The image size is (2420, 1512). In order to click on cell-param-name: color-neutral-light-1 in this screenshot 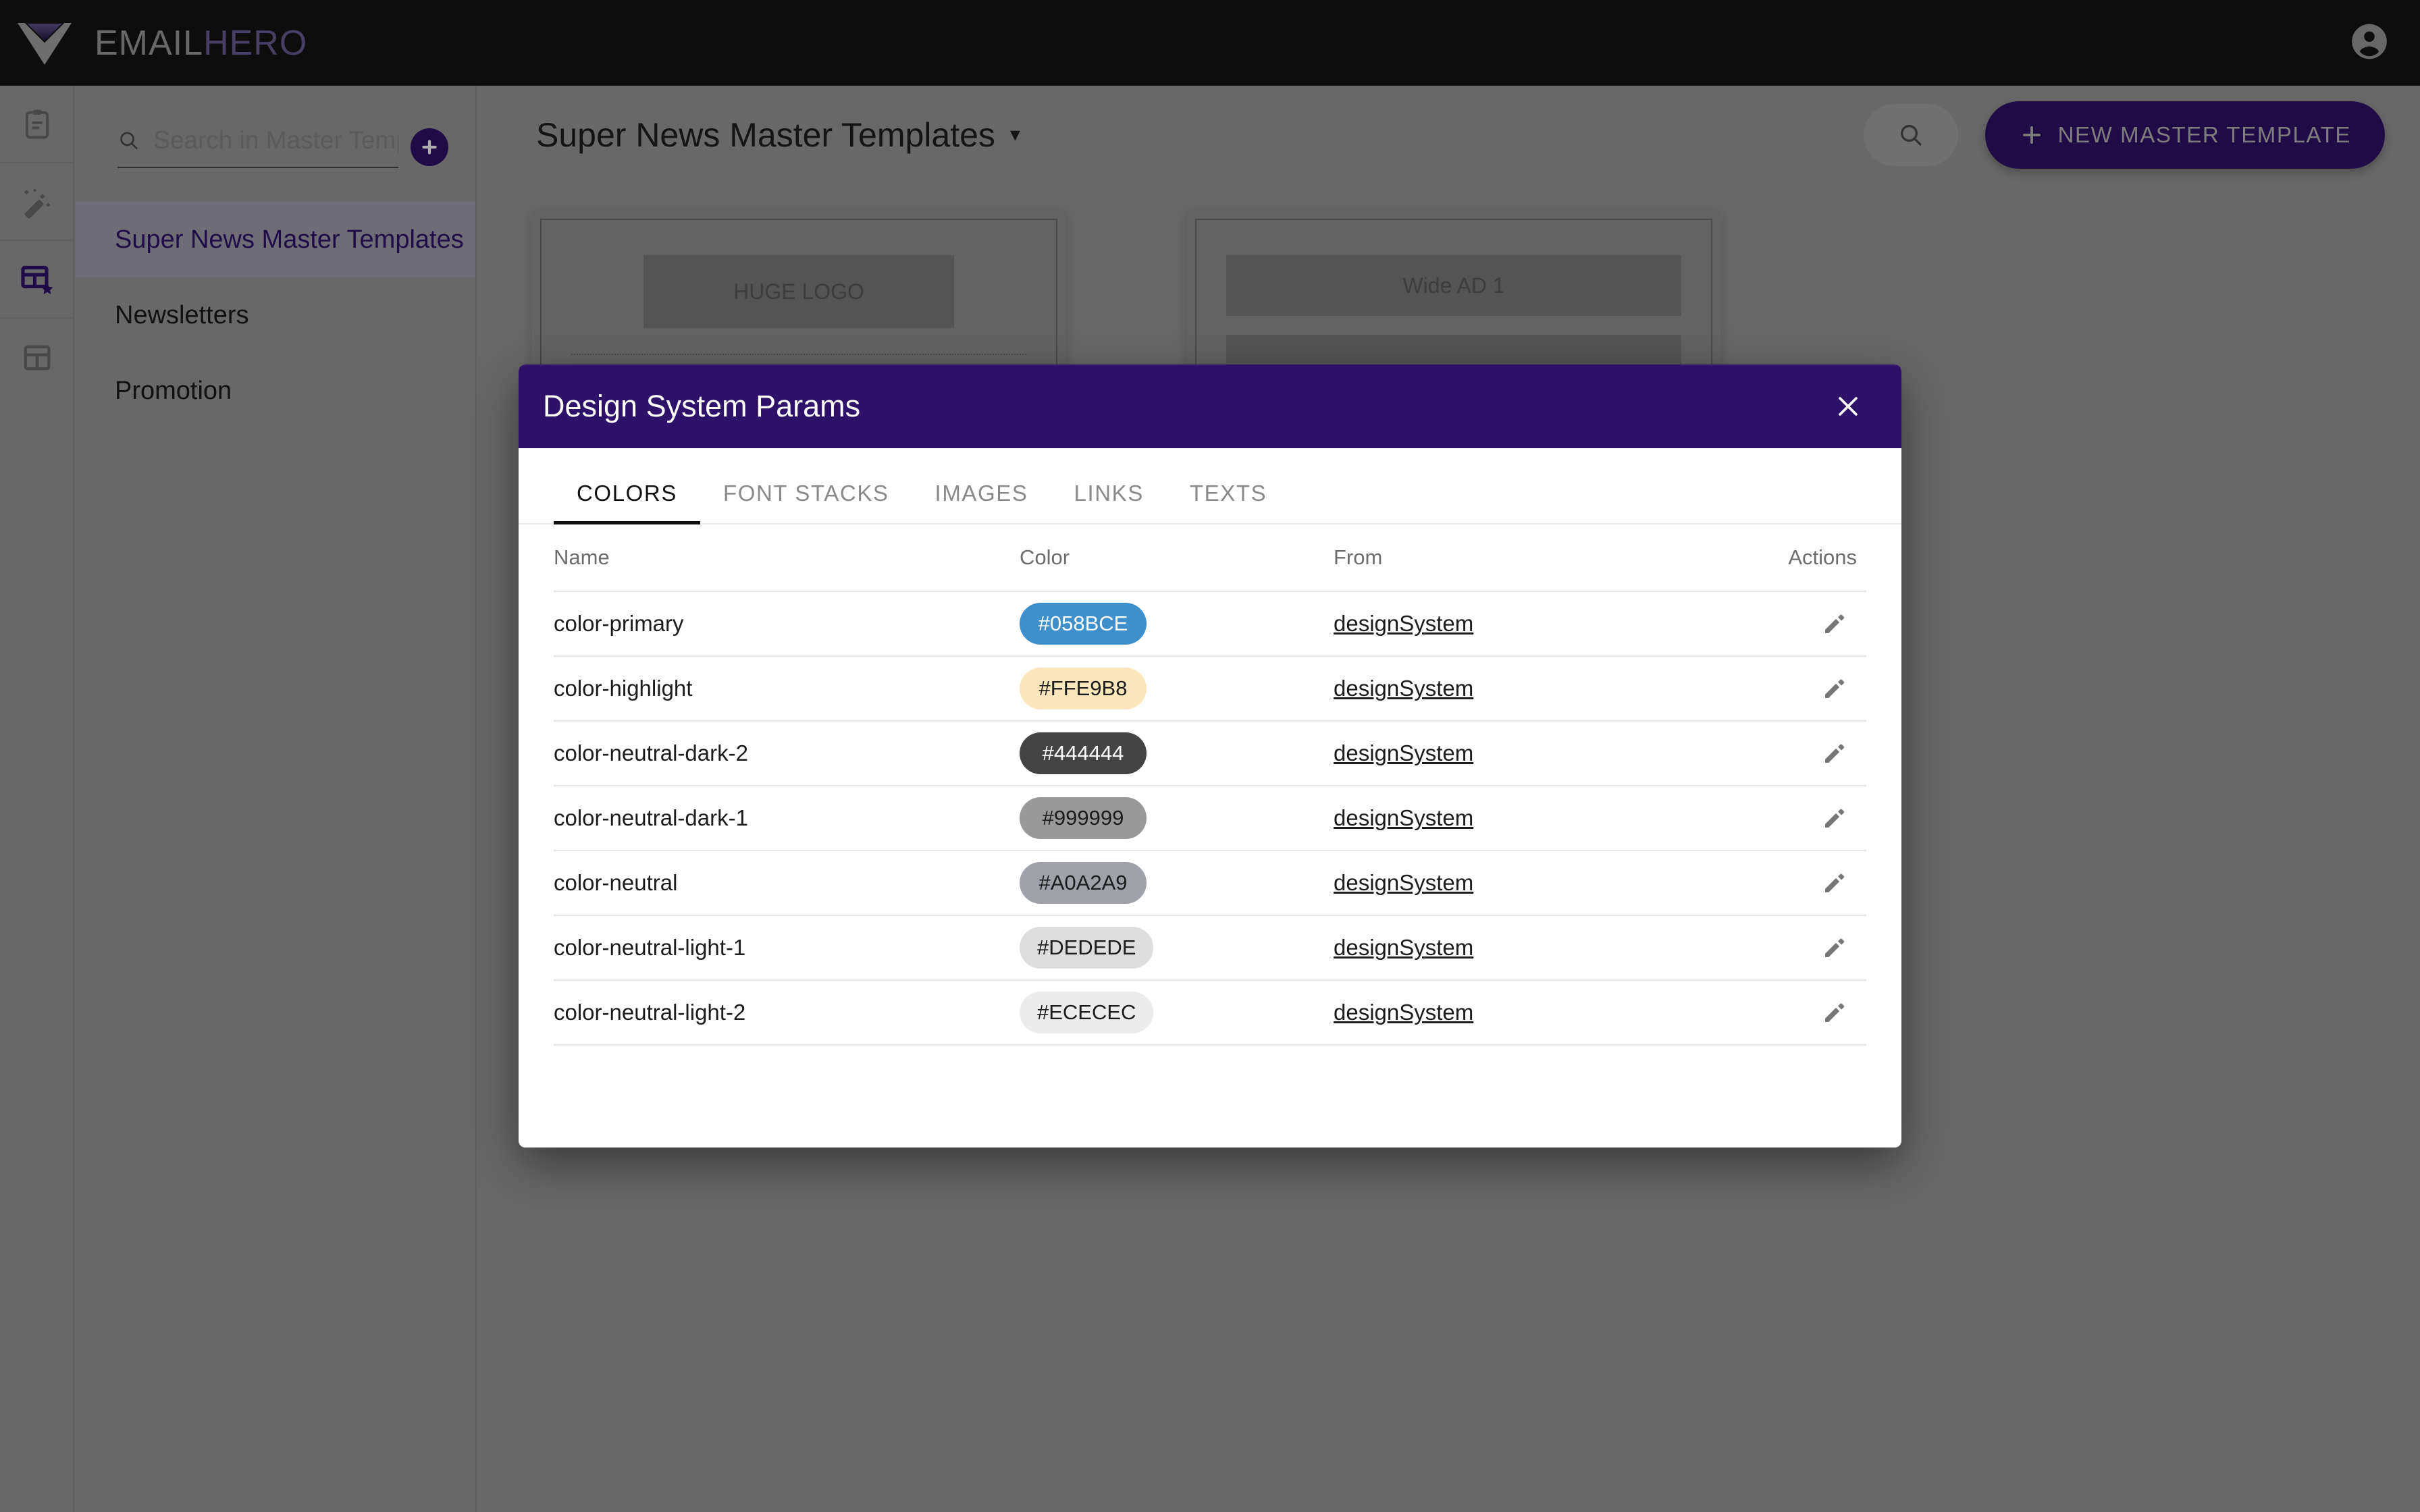, I will do `click(650, 947)`.